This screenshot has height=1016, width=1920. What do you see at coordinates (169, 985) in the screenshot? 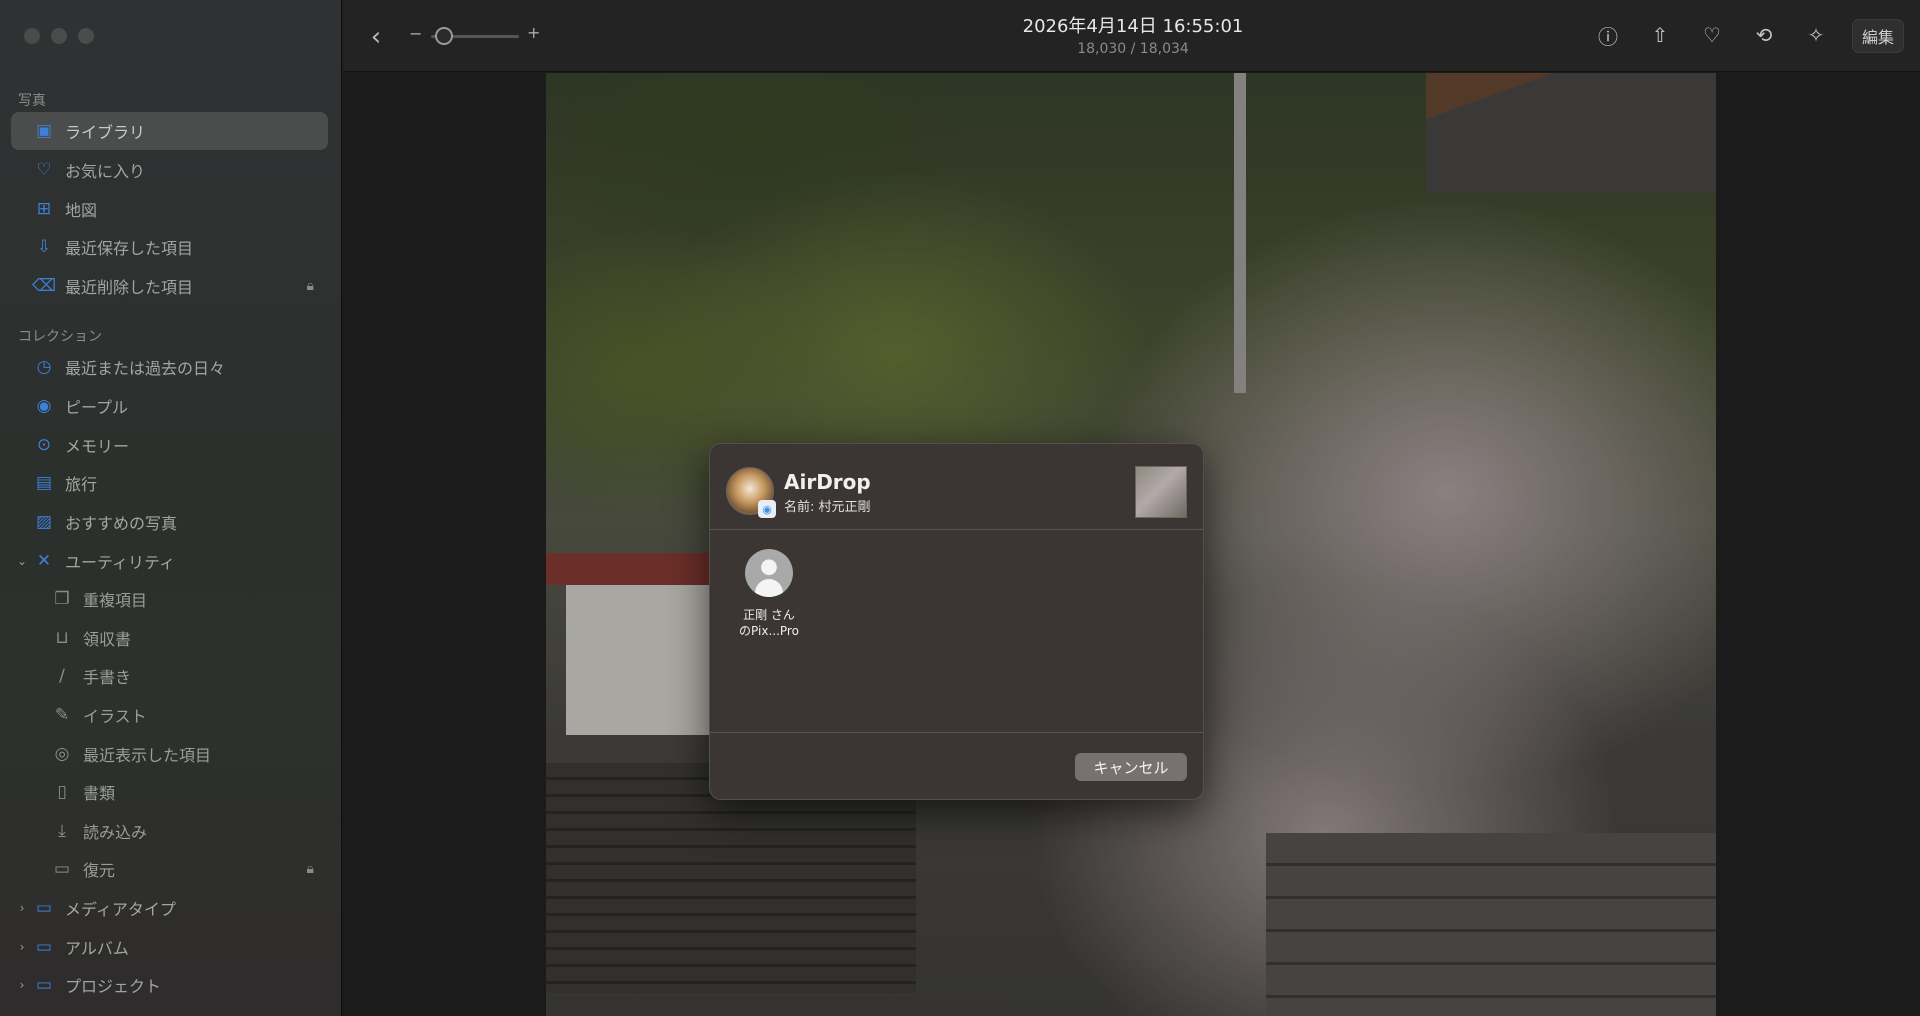
I see `sidebar-item-projects: › ▭ プロジェクト` at bounding box center [169, 985].